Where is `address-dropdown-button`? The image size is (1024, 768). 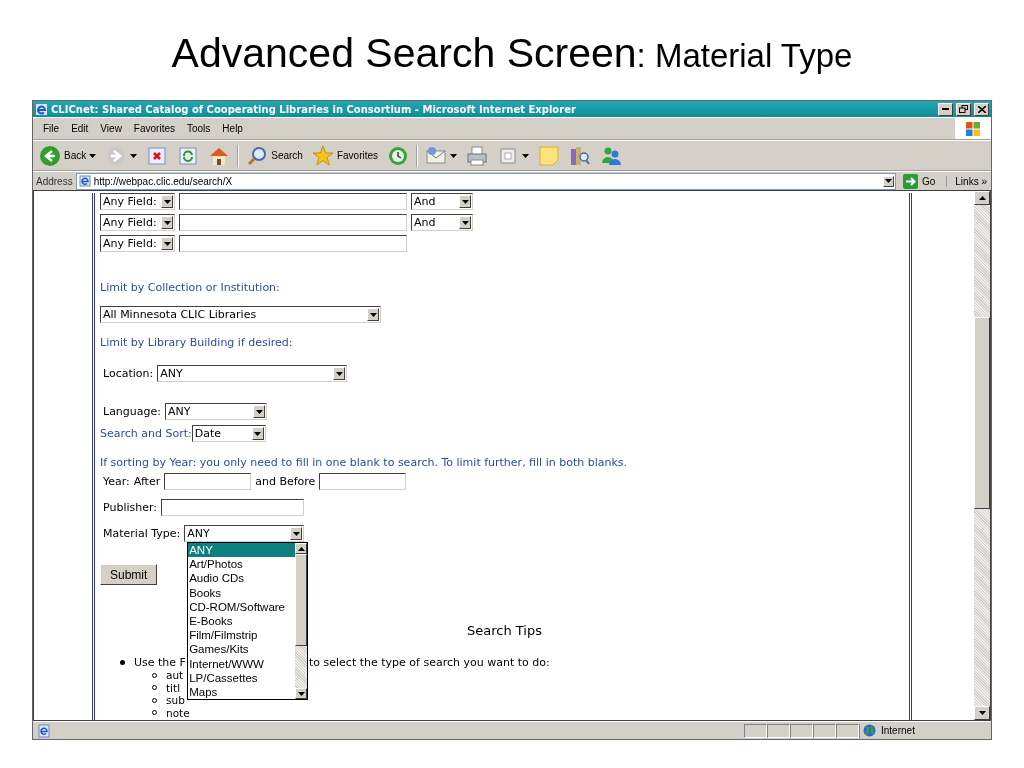 address-dropdown-button is located at coordinates (888, 181).